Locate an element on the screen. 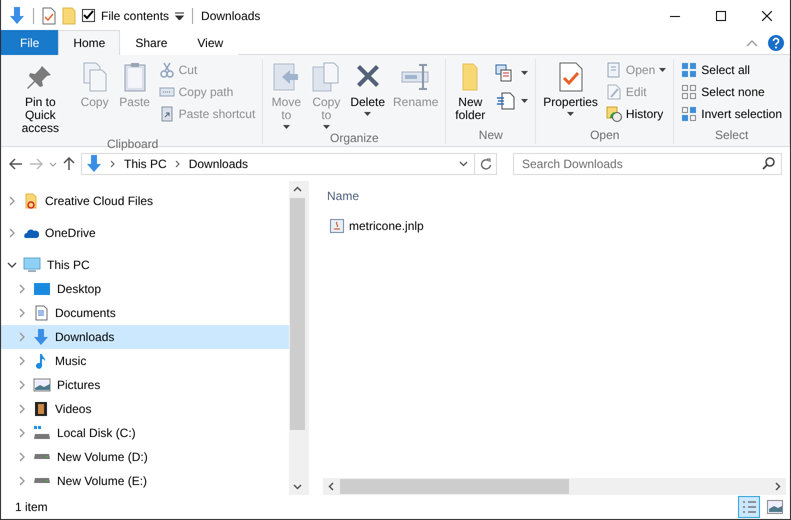 The height and width of the screenshot is (520, 791). easy-access-icon is located at coordinates (506, 101).